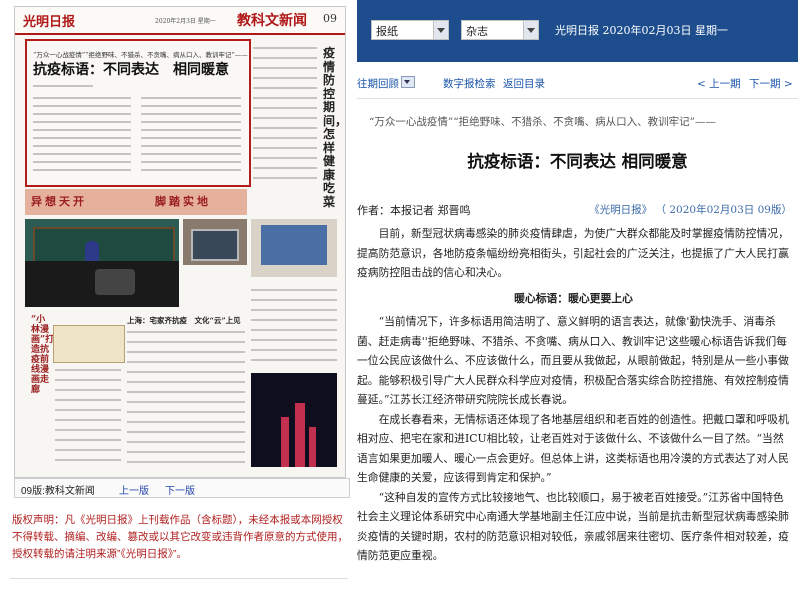 The image size is (798, 591). Describe the element at coordinates (49, 22) in the screenshot. I see `newspaper-logo: 光明日报` at that location.